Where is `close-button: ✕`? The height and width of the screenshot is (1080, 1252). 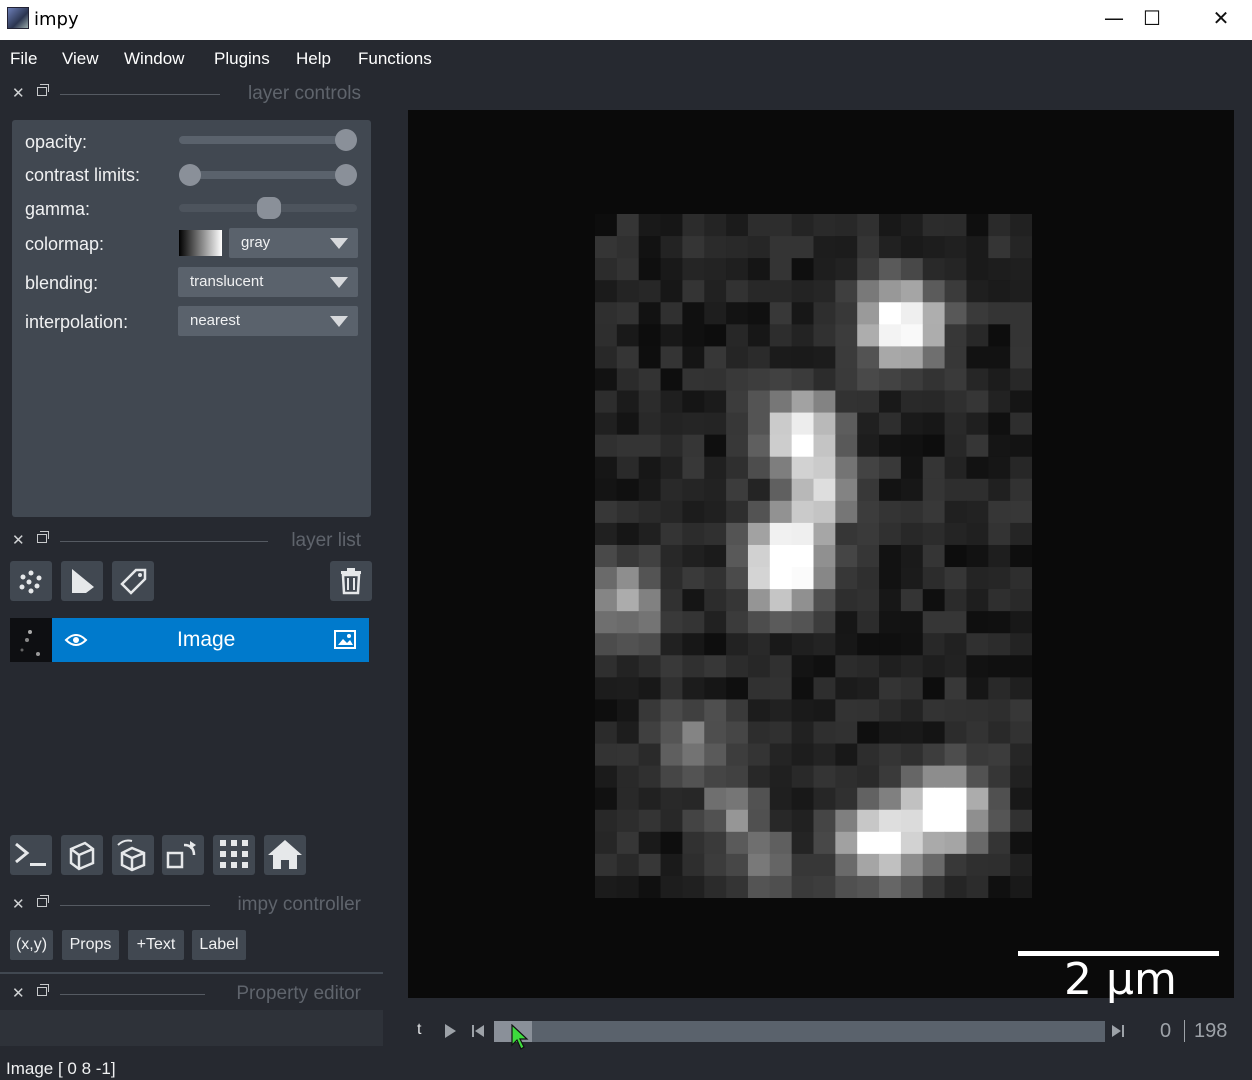 close-button: ✕ is located at coordinates (1221, 19).